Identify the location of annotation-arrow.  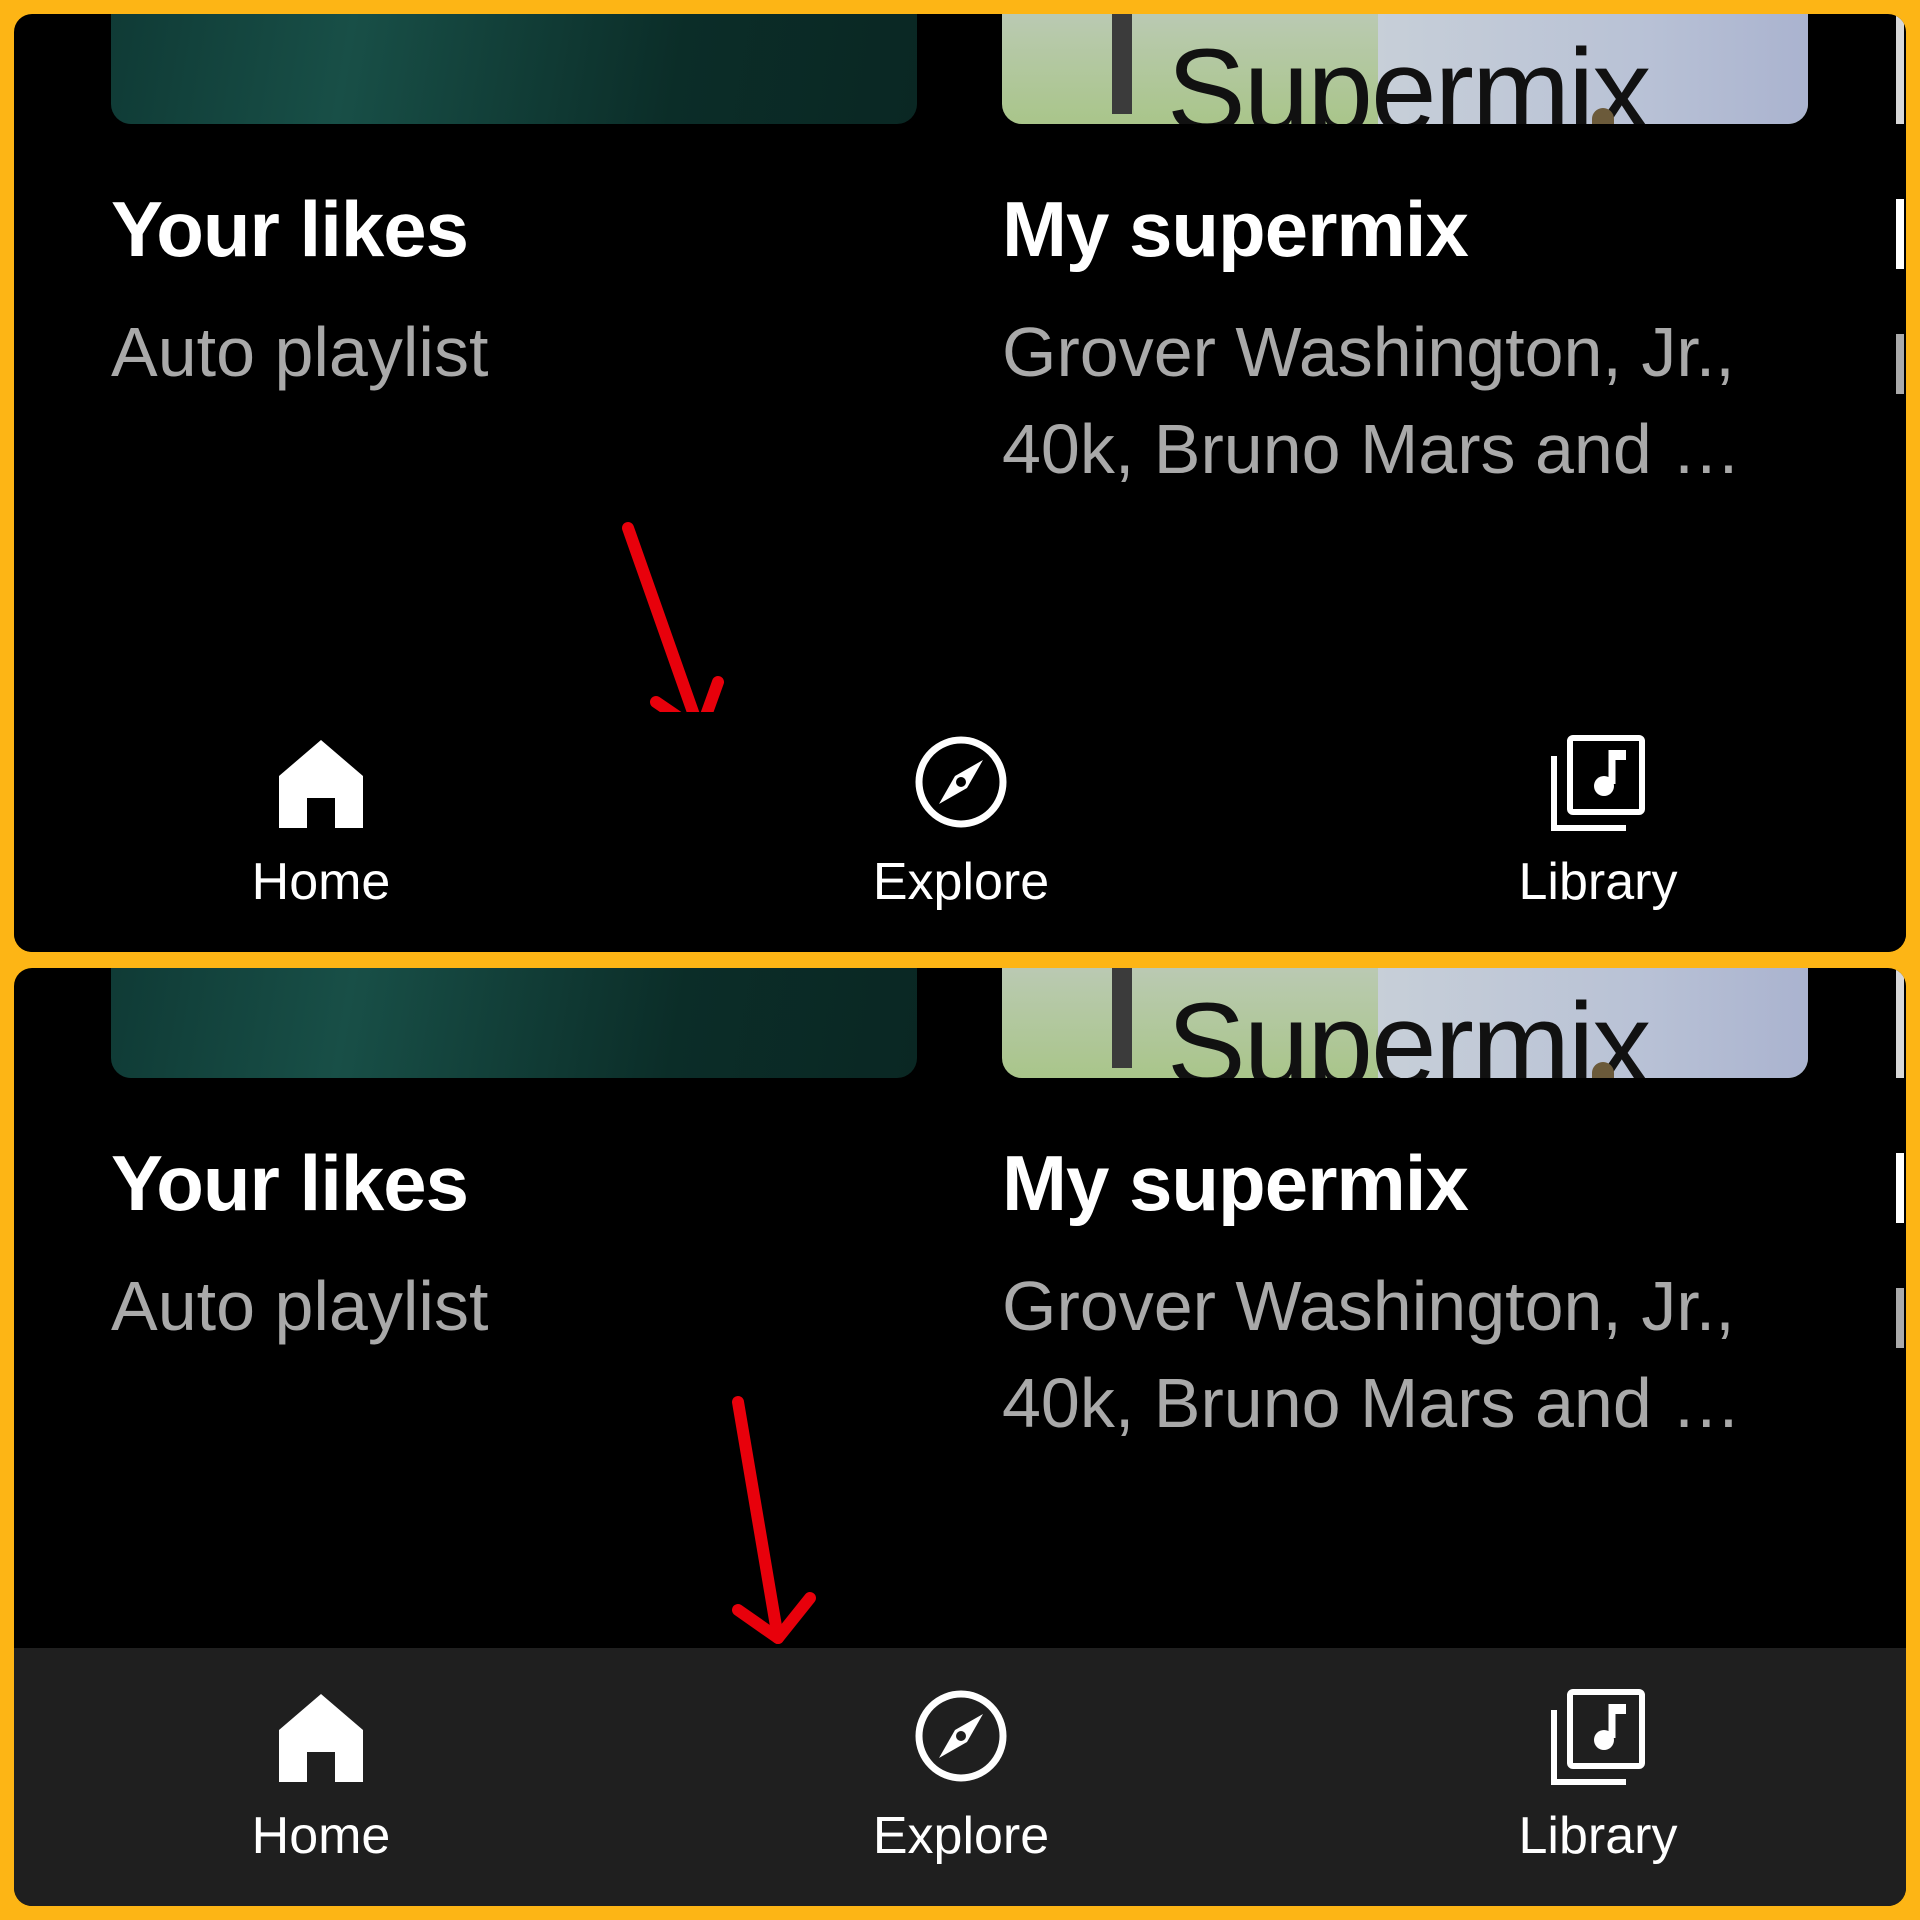
(774, 1520).